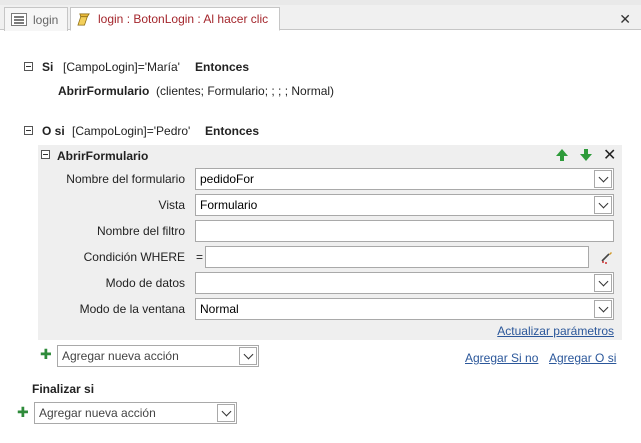 This screenshot has width=641, height=443. I want to click on where-input, so click(397, 257).